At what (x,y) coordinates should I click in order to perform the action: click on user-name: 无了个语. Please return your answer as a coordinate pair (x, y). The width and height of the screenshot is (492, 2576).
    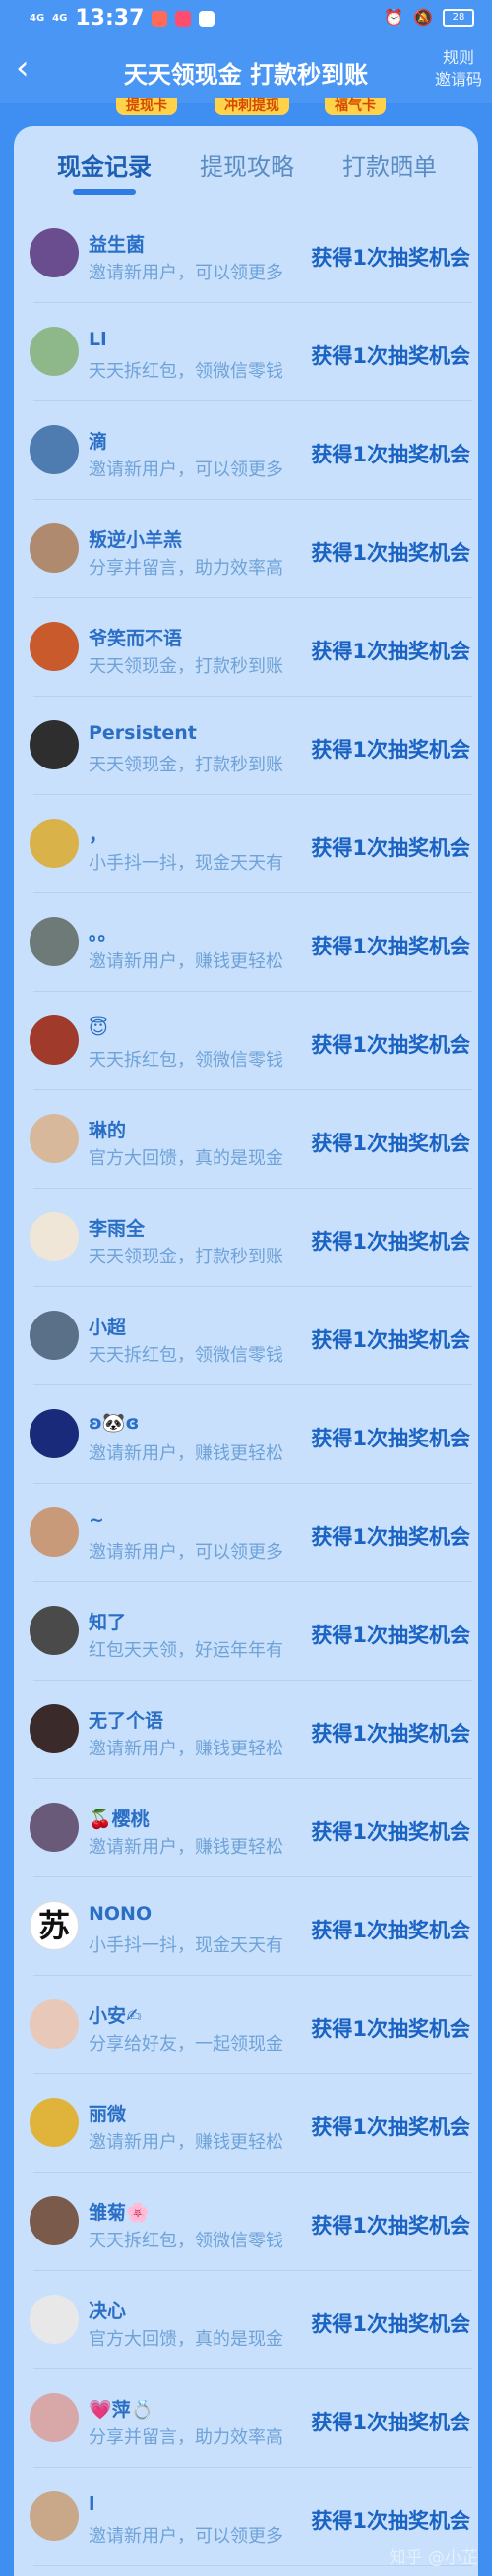
    Looking at the image, I should click on (126, 1721).